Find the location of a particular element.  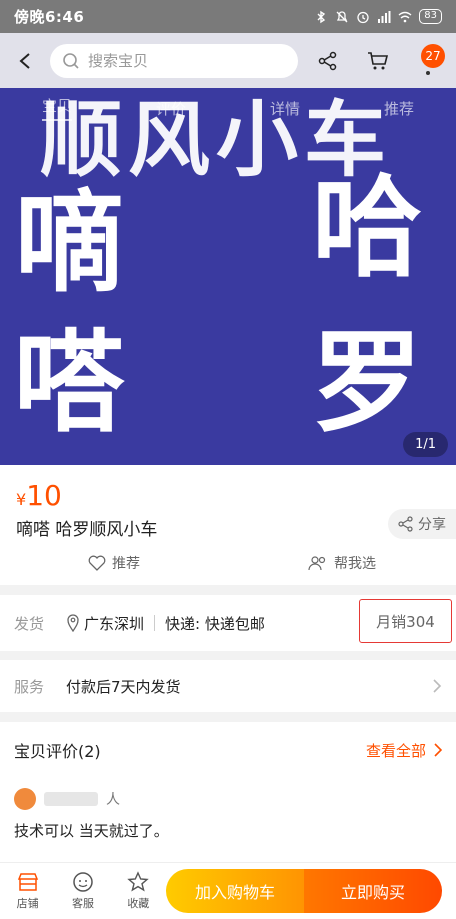

recommend-label: 推荐 is located at coordinates (126, 564).